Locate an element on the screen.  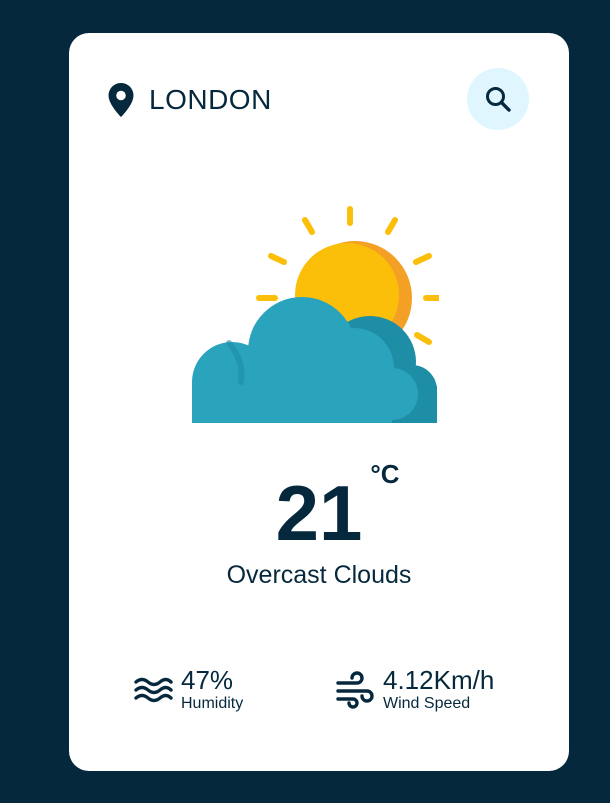
wind-stat: 4.12Km/h Wind Speed is located at coordinates (414, 690).